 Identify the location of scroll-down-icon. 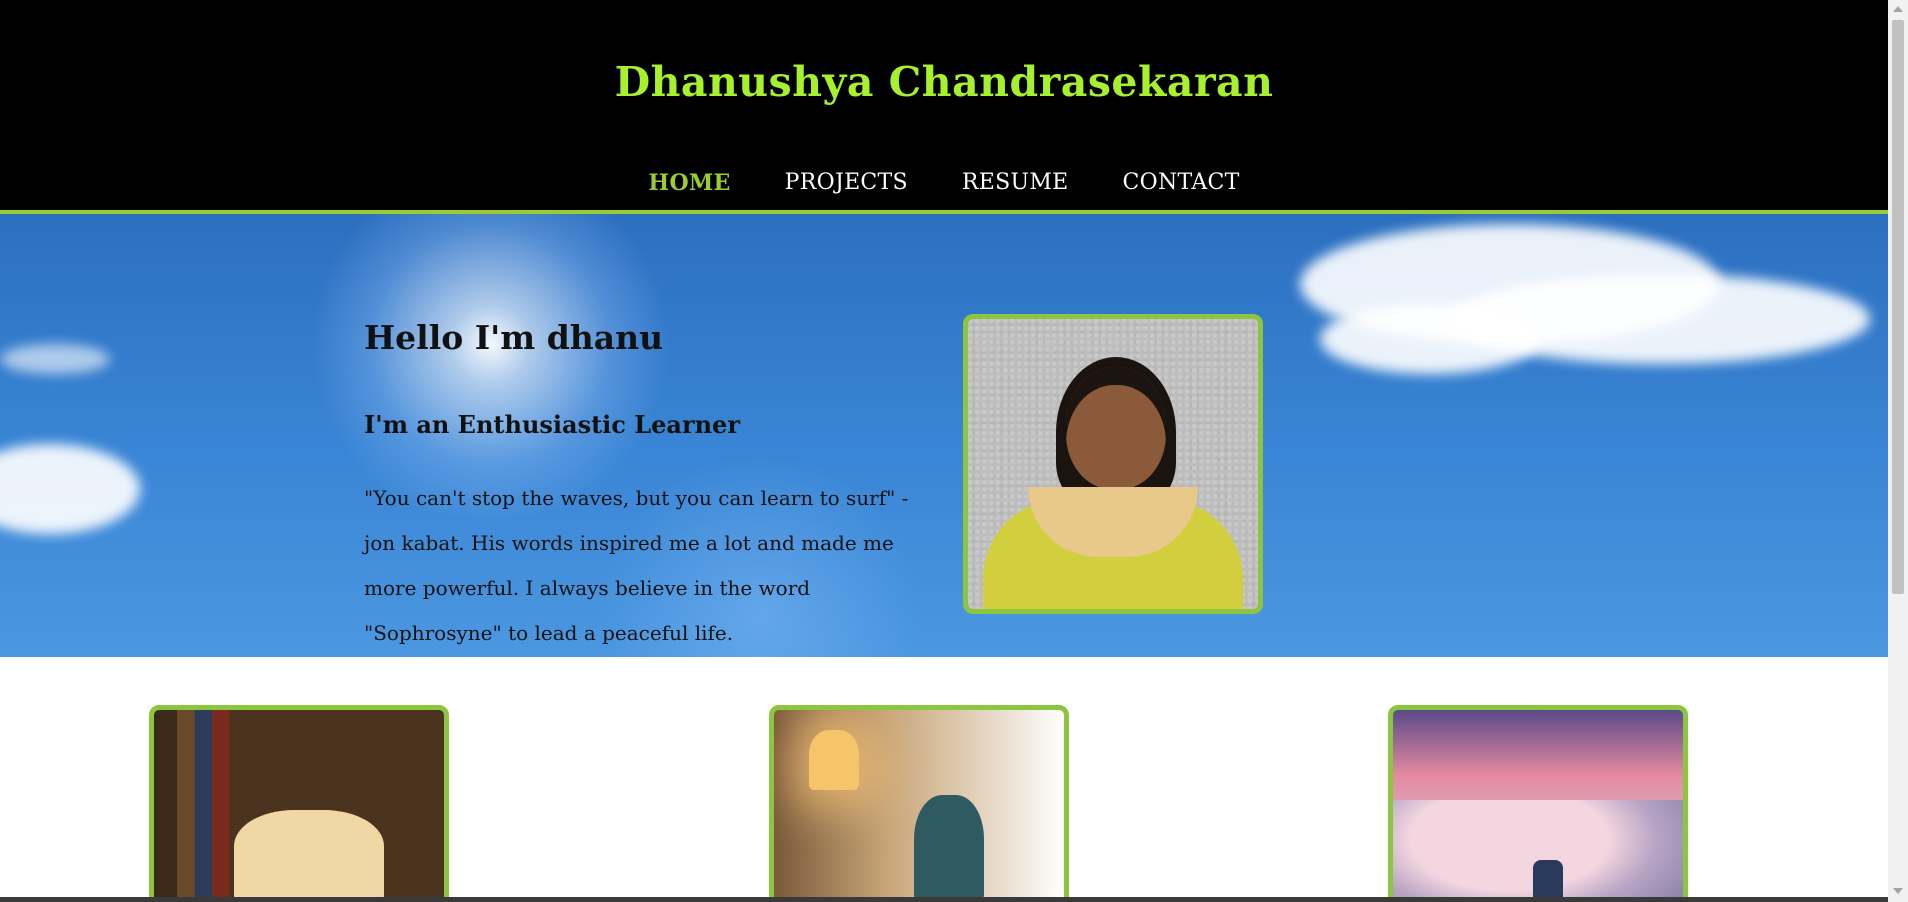
(1898, 891).